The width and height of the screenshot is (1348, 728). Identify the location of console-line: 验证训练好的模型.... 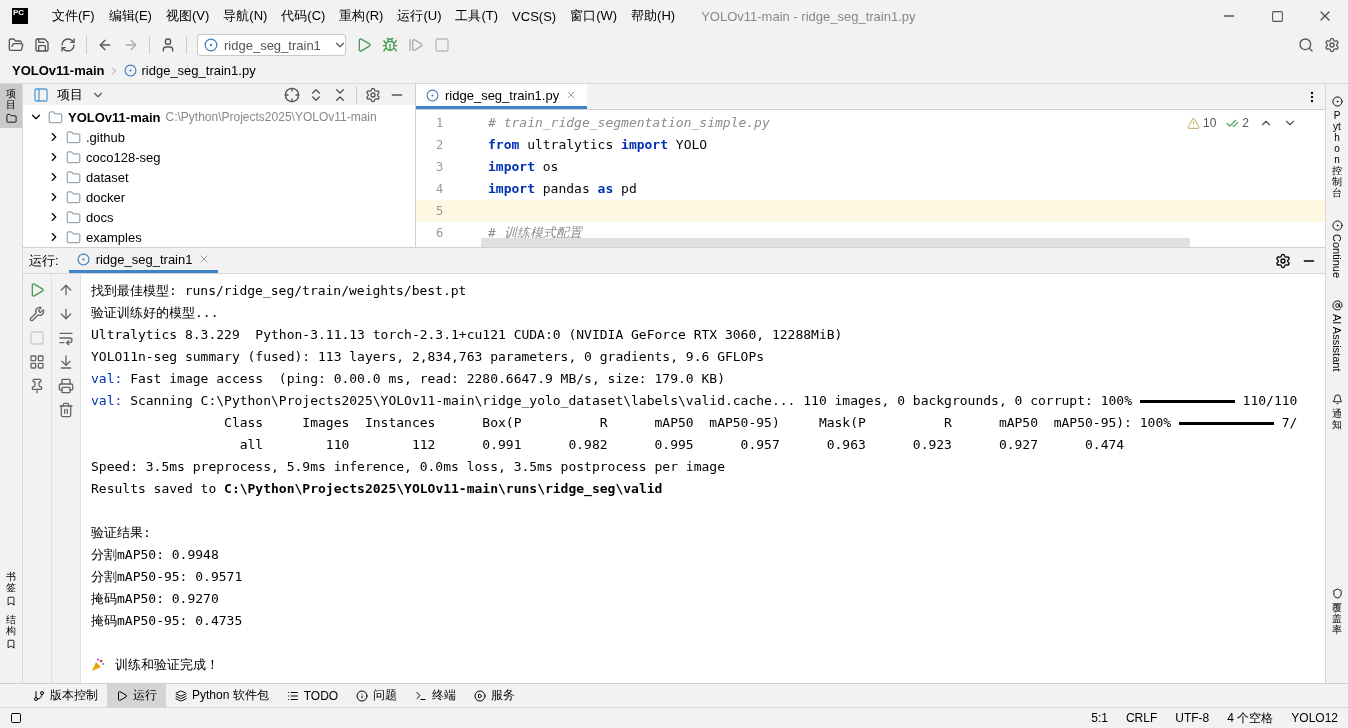
(155, 313).